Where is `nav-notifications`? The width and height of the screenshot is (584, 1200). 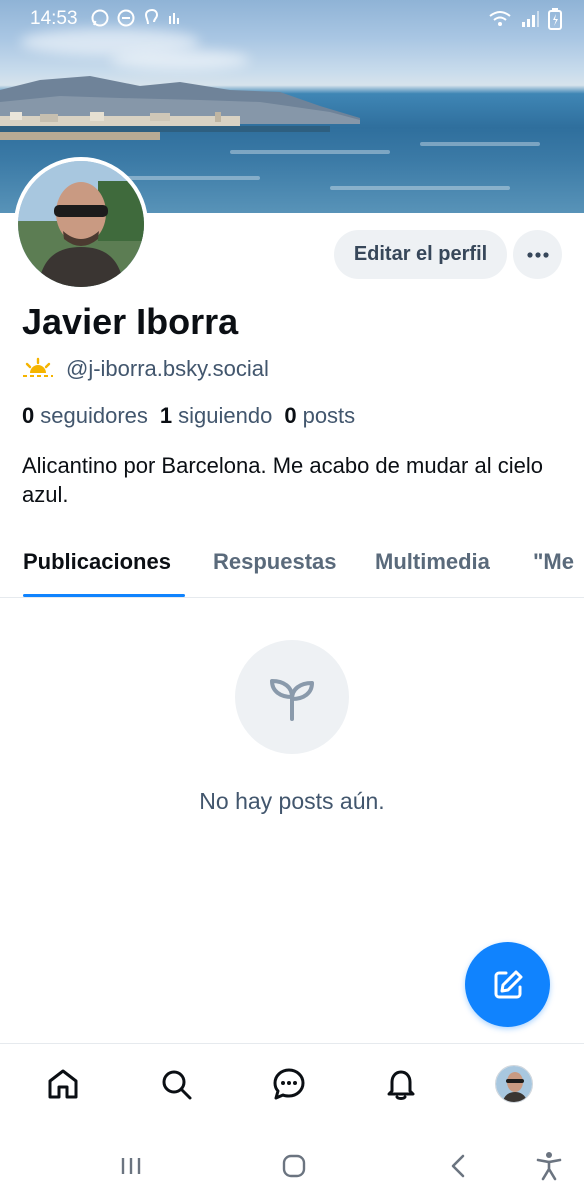
nav-notifications is located at coordinates (401, 1084).